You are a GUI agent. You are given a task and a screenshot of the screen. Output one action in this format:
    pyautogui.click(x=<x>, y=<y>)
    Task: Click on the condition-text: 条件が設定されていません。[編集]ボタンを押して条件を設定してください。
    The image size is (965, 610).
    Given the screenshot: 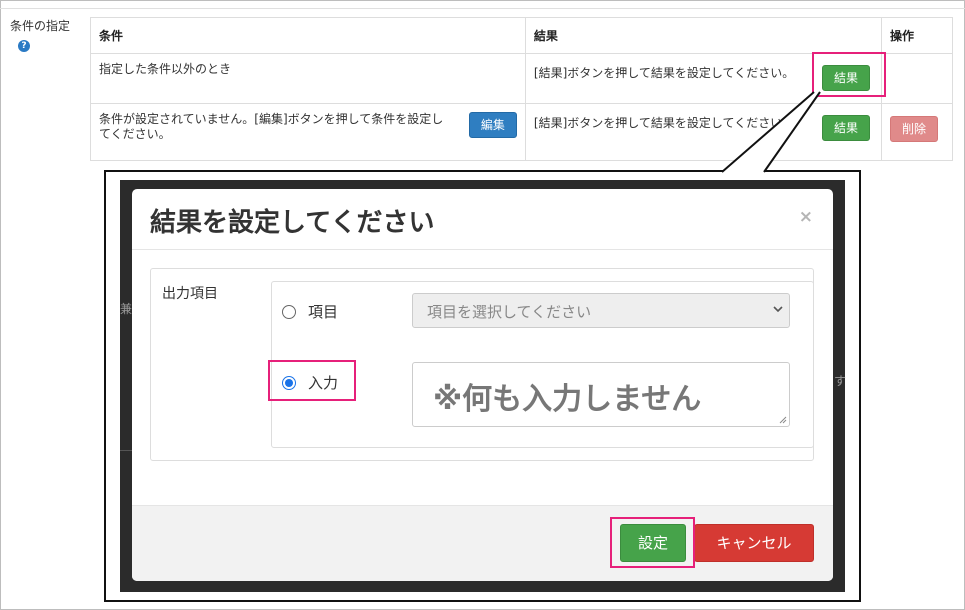 What is the action you would take?
    pyautogui.click(x=271, y=126)
    